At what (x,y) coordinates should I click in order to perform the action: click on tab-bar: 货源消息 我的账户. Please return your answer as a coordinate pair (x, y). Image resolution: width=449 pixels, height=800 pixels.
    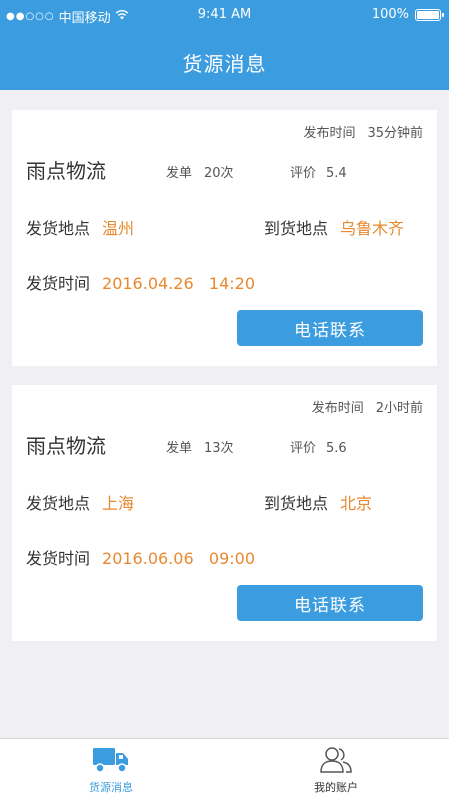
    Looking at the image, I should click on (224, 769).